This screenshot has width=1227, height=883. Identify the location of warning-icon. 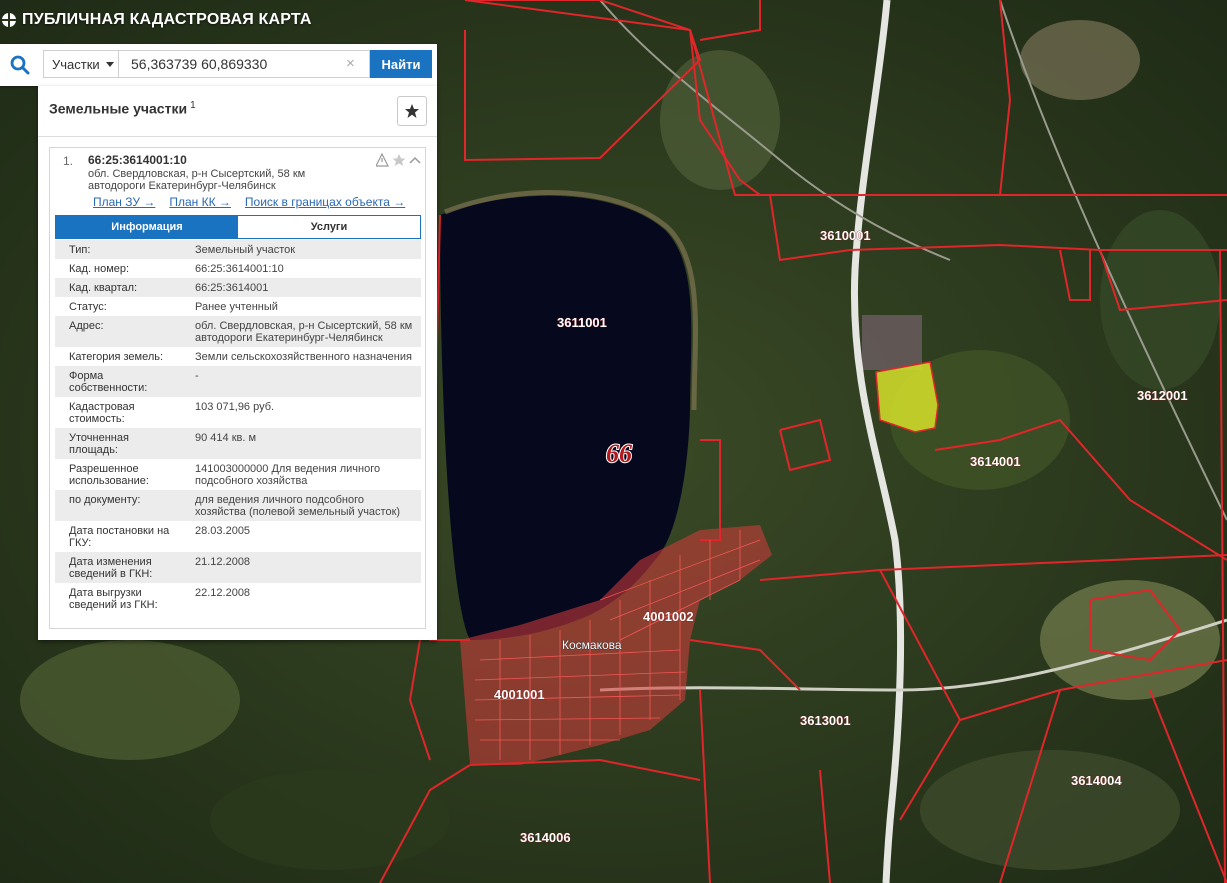
(382, 160).